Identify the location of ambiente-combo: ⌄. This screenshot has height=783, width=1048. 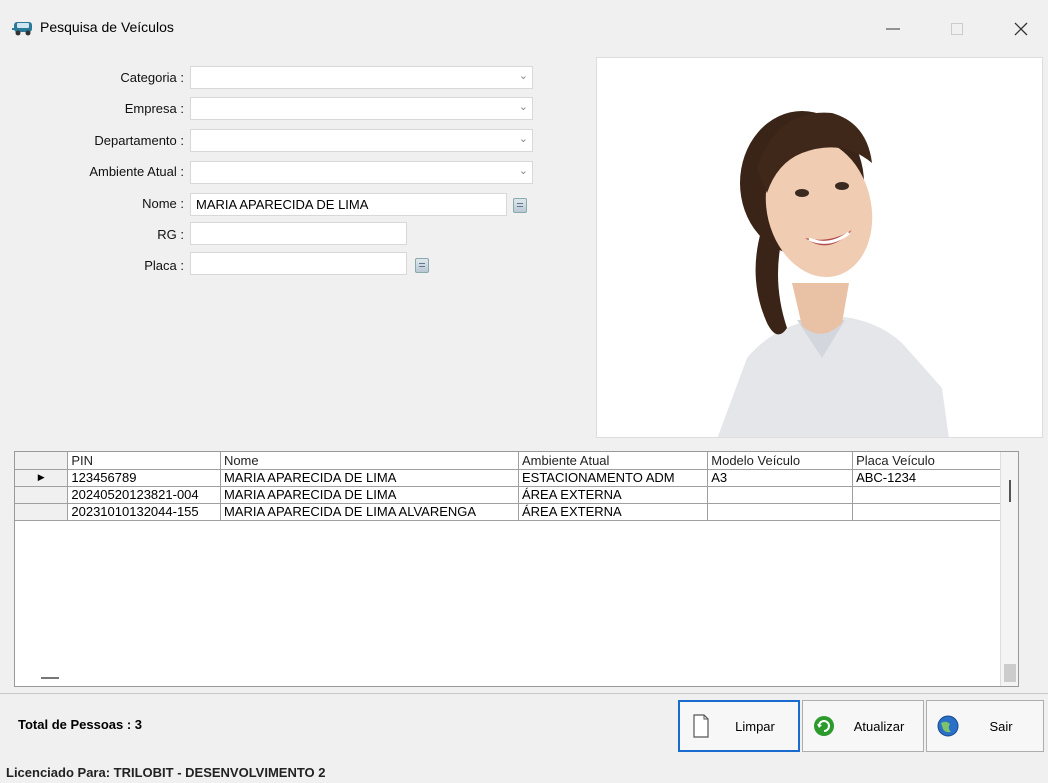
(361, 172).